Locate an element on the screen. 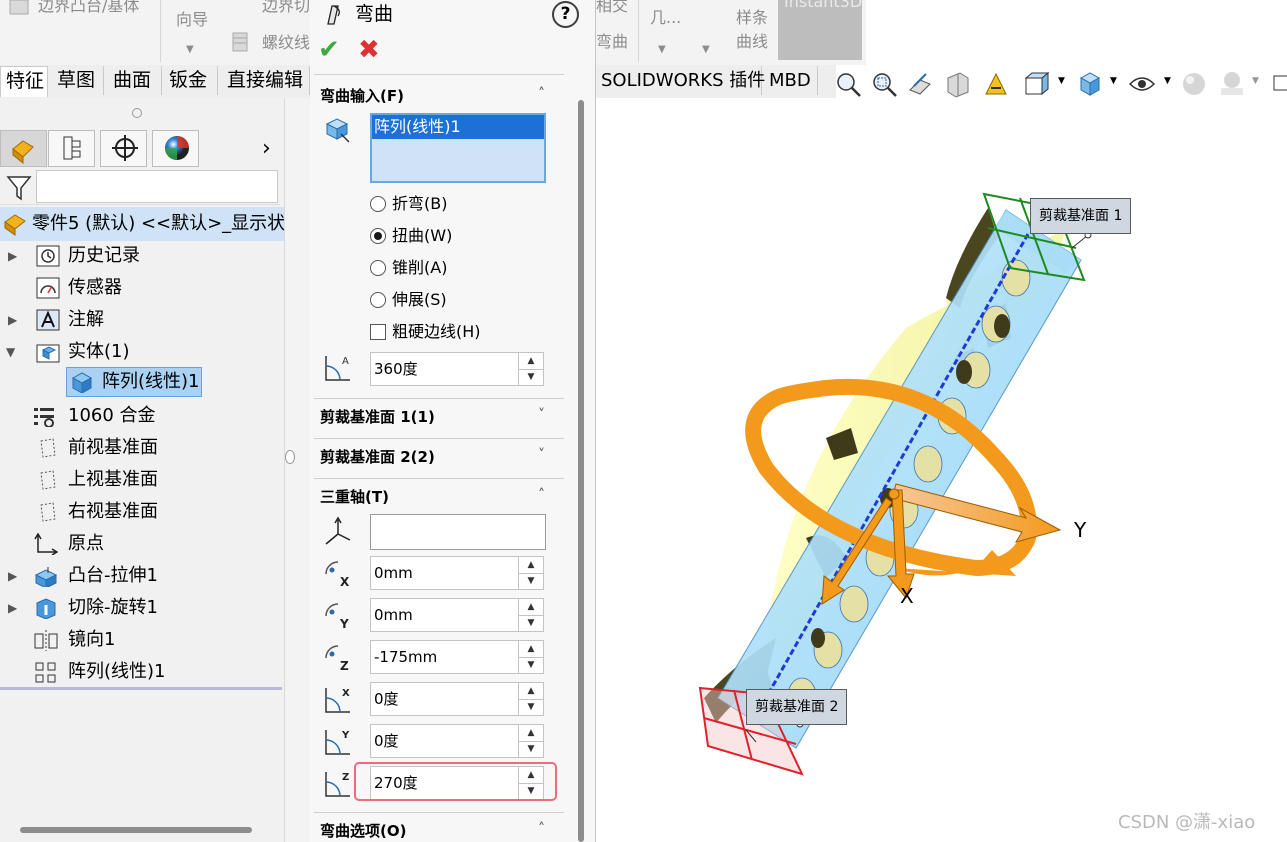 The width and height of the screenshot is (1287, 842). tree-item-annotations: ▶ 注解 is located at coordinates (142, 320).